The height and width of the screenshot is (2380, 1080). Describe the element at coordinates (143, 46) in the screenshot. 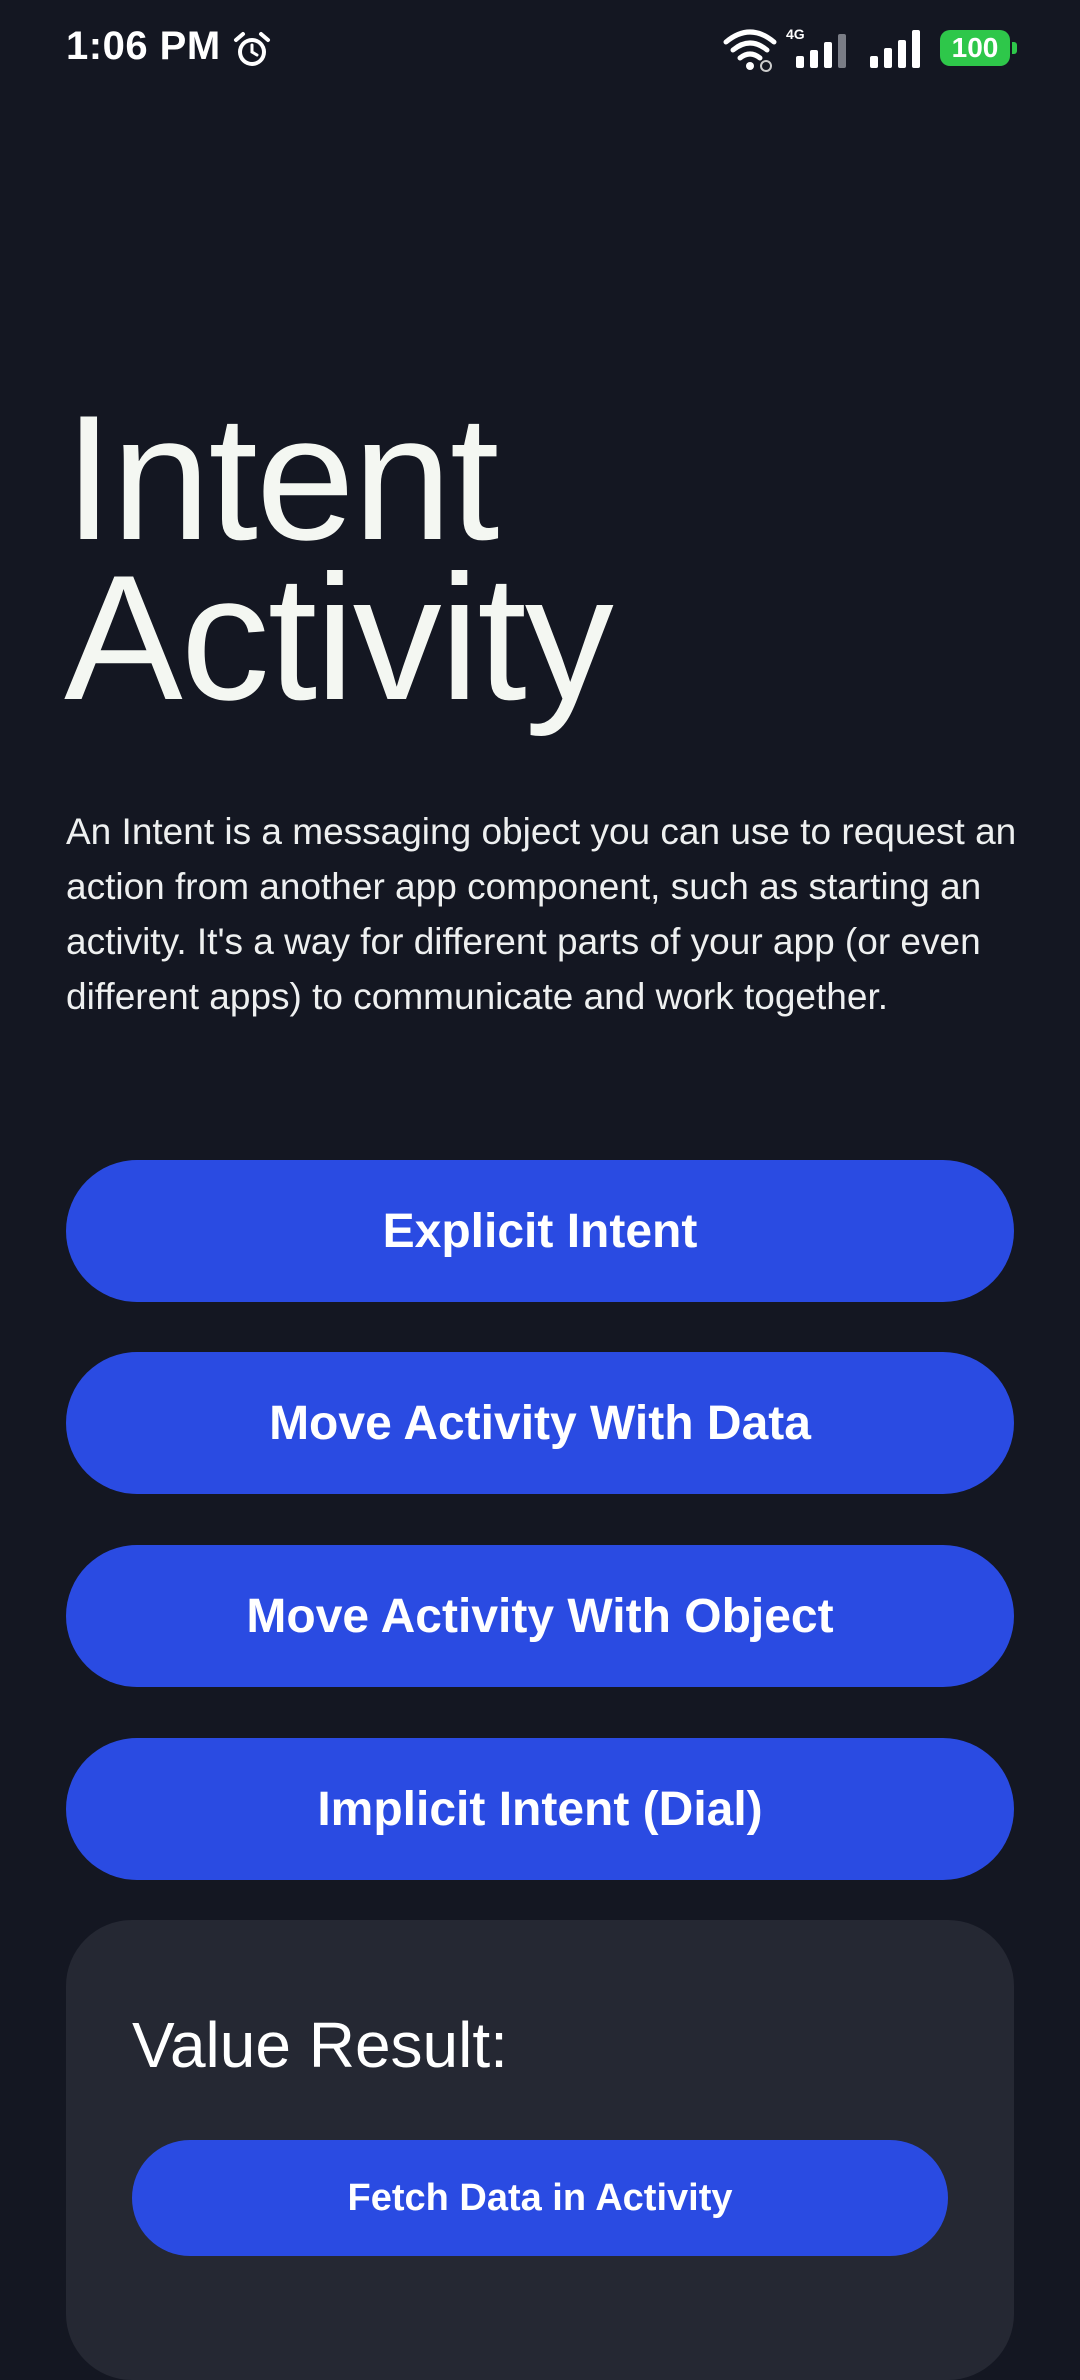

I see `status-time: 1:06 PM` at that location.